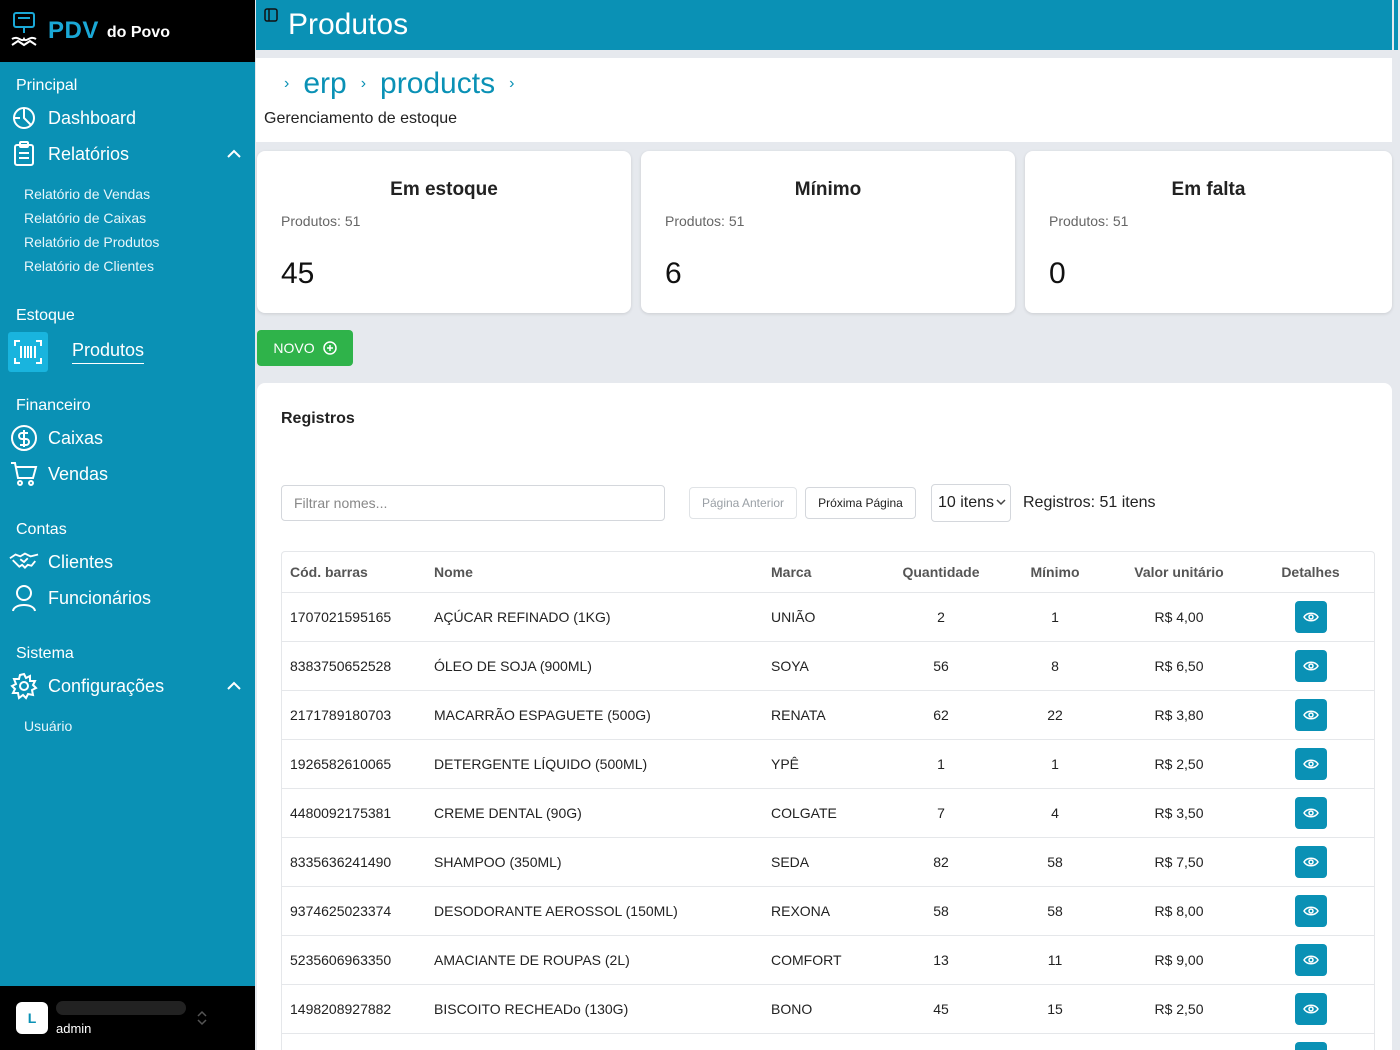  I want to click on records-title: Registros, so click(318, 418).